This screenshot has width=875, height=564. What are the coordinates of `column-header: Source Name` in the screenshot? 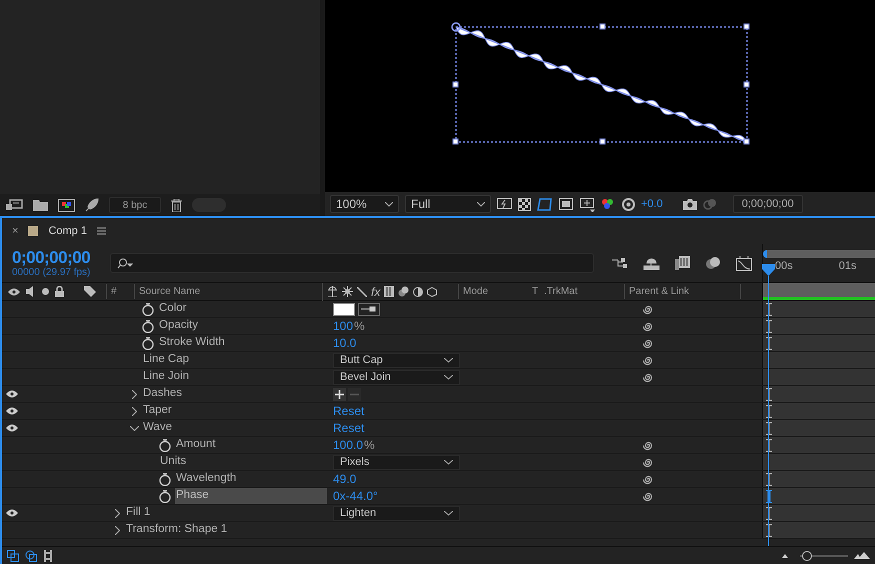 It's located at (228, 291).